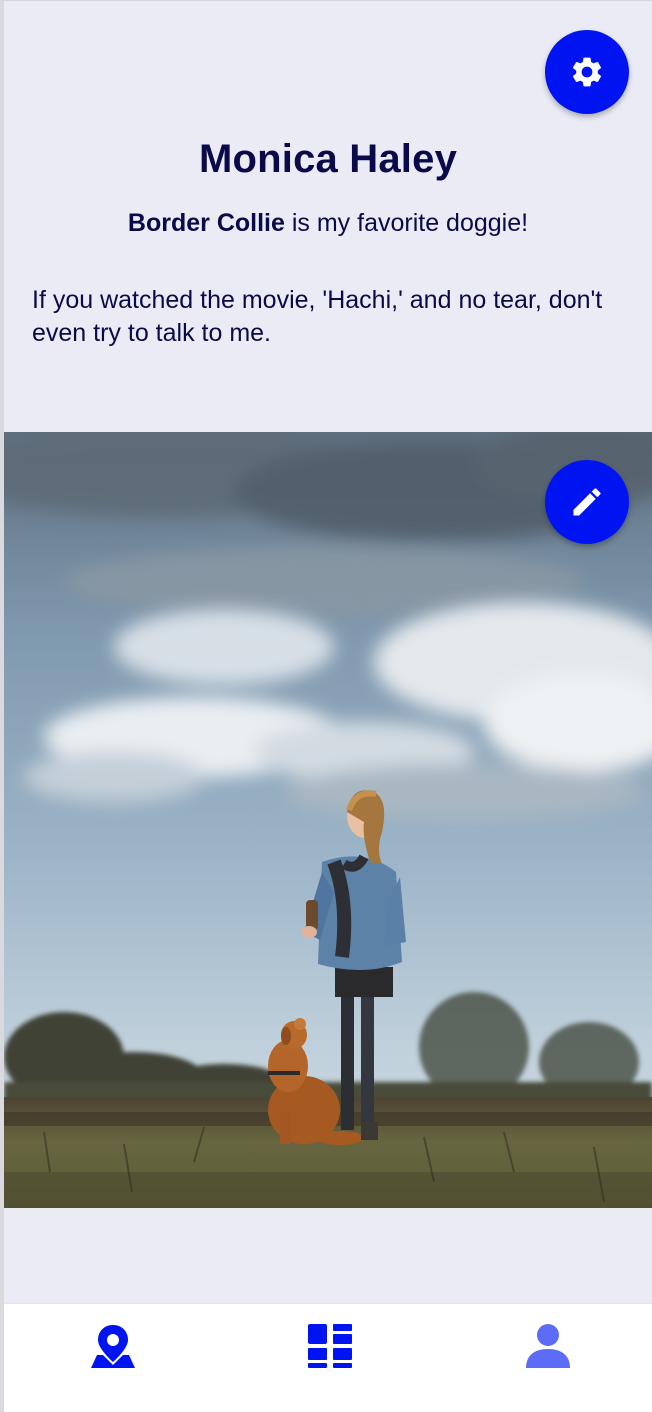 This screenshot has width=652, height=1412. I want to click on bottom-navigation, so click(328, 1357).